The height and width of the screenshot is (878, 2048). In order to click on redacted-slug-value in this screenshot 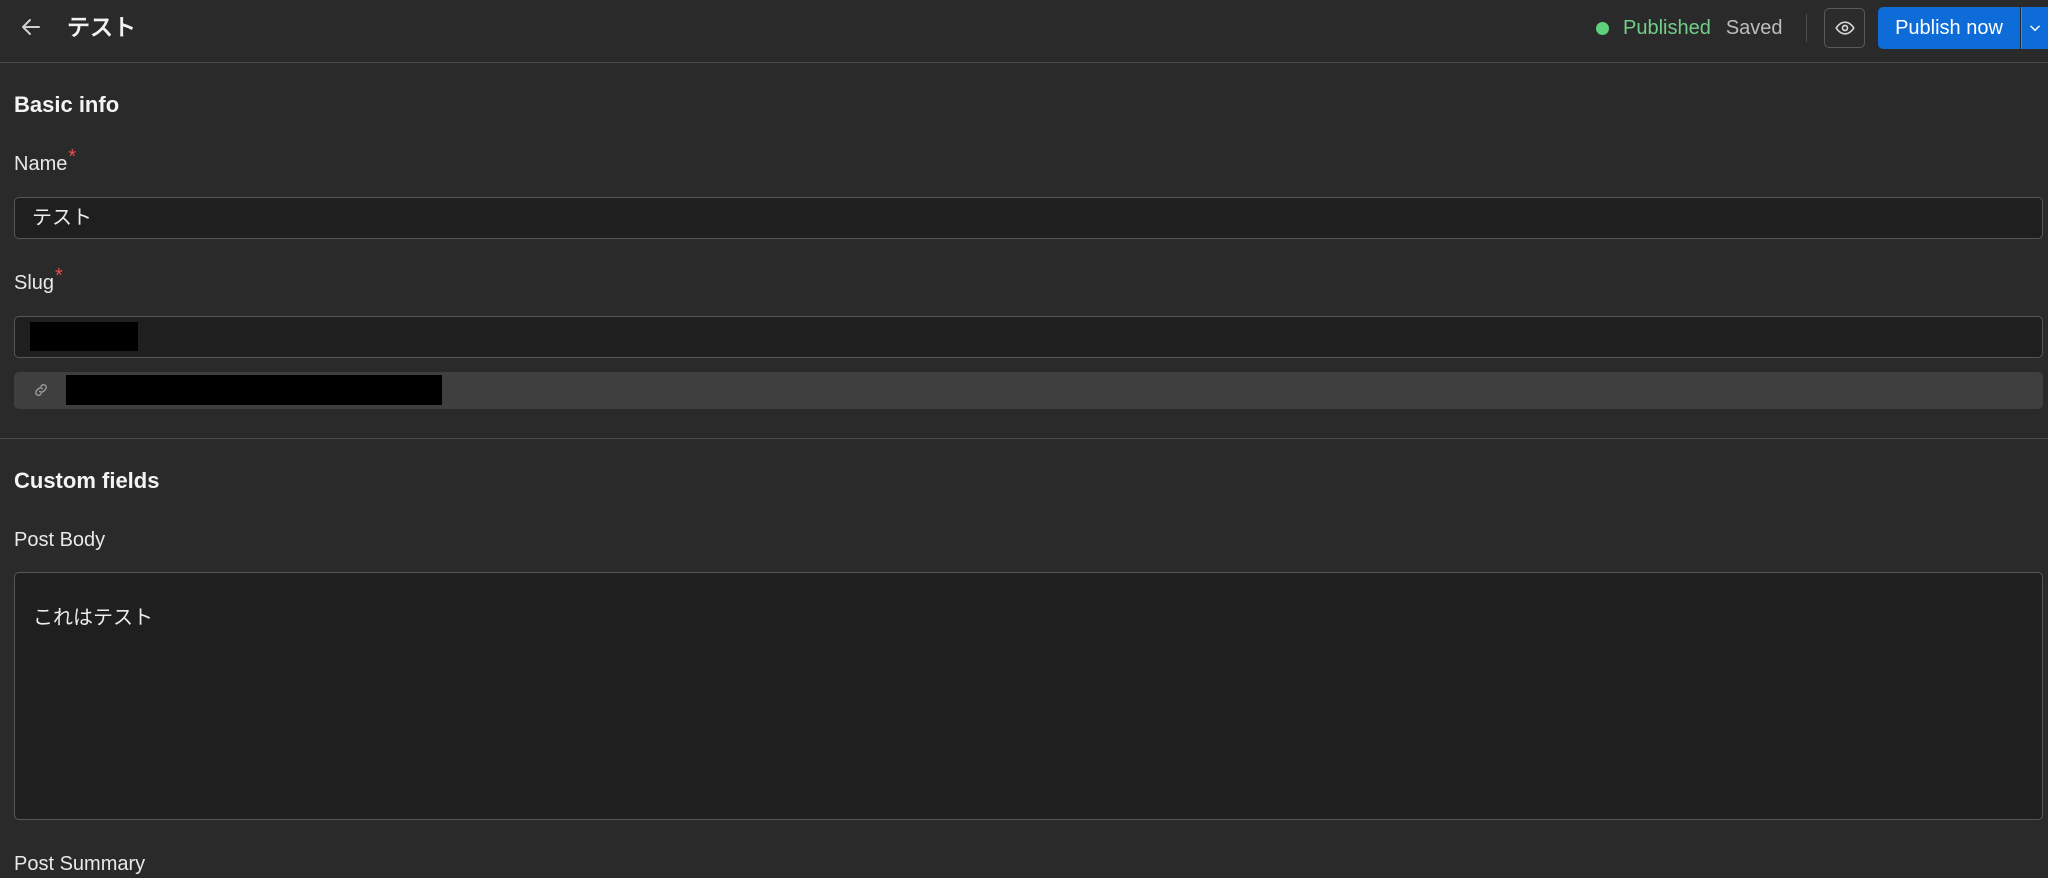, I will do `click(84, 336)`.